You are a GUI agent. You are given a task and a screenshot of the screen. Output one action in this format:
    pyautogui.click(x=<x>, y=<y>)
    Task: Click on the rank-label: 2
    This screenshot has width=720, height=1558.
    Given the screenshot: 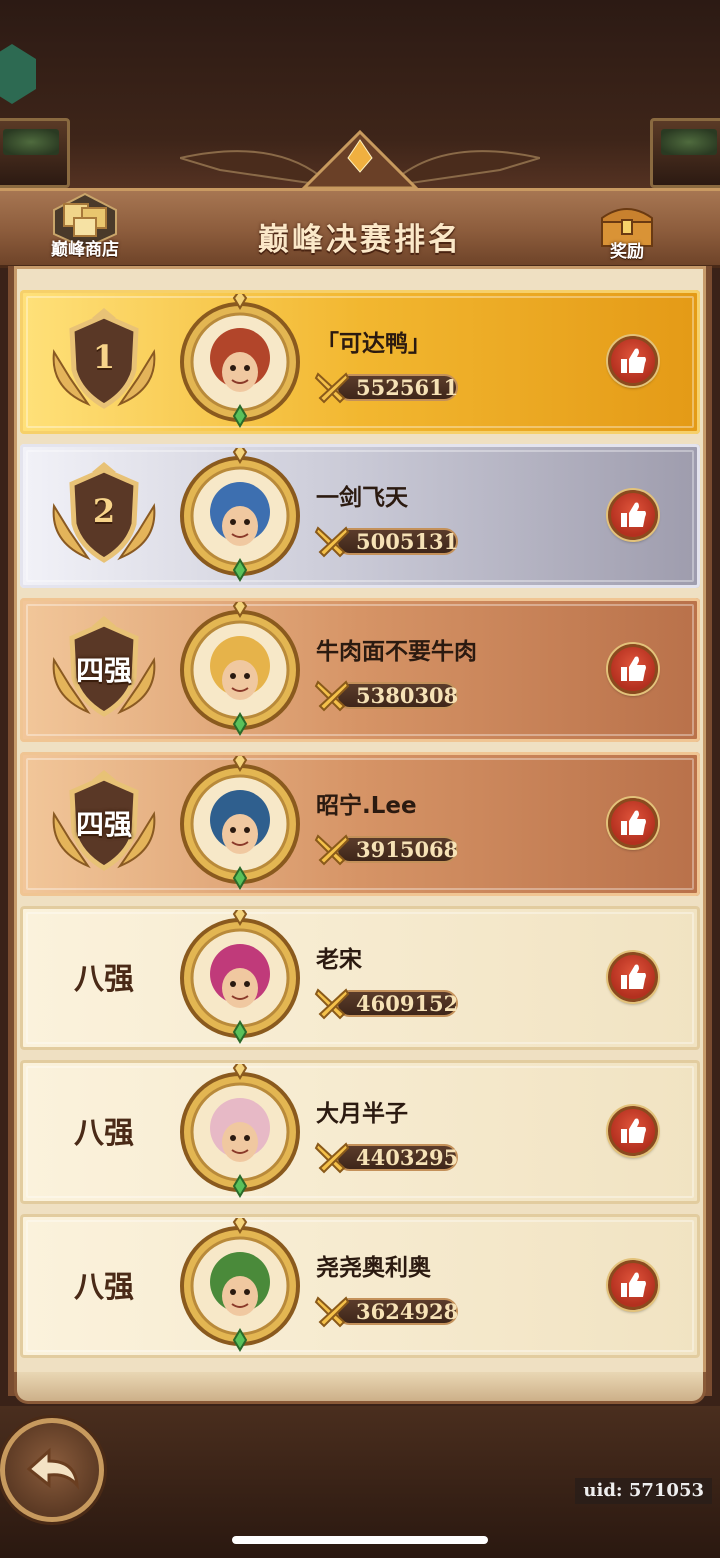 What is the action you would take?
    pyautogui.click(x=104, y=511)
    